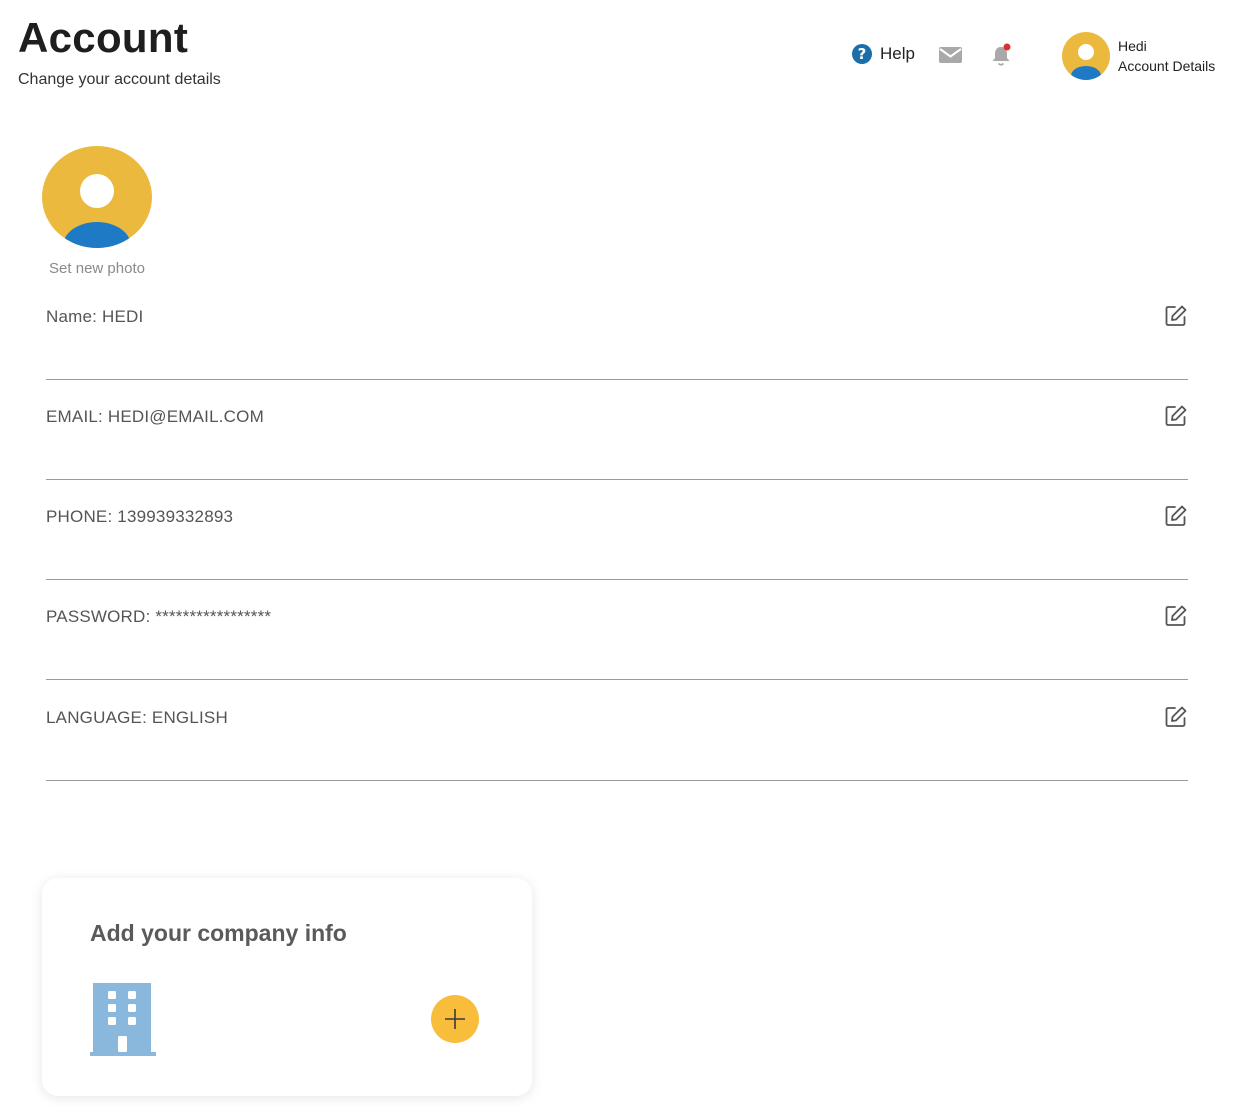 The width and height of the screenshot is (1240, 1106). I want to click on building-icon, so click(123, 1019).